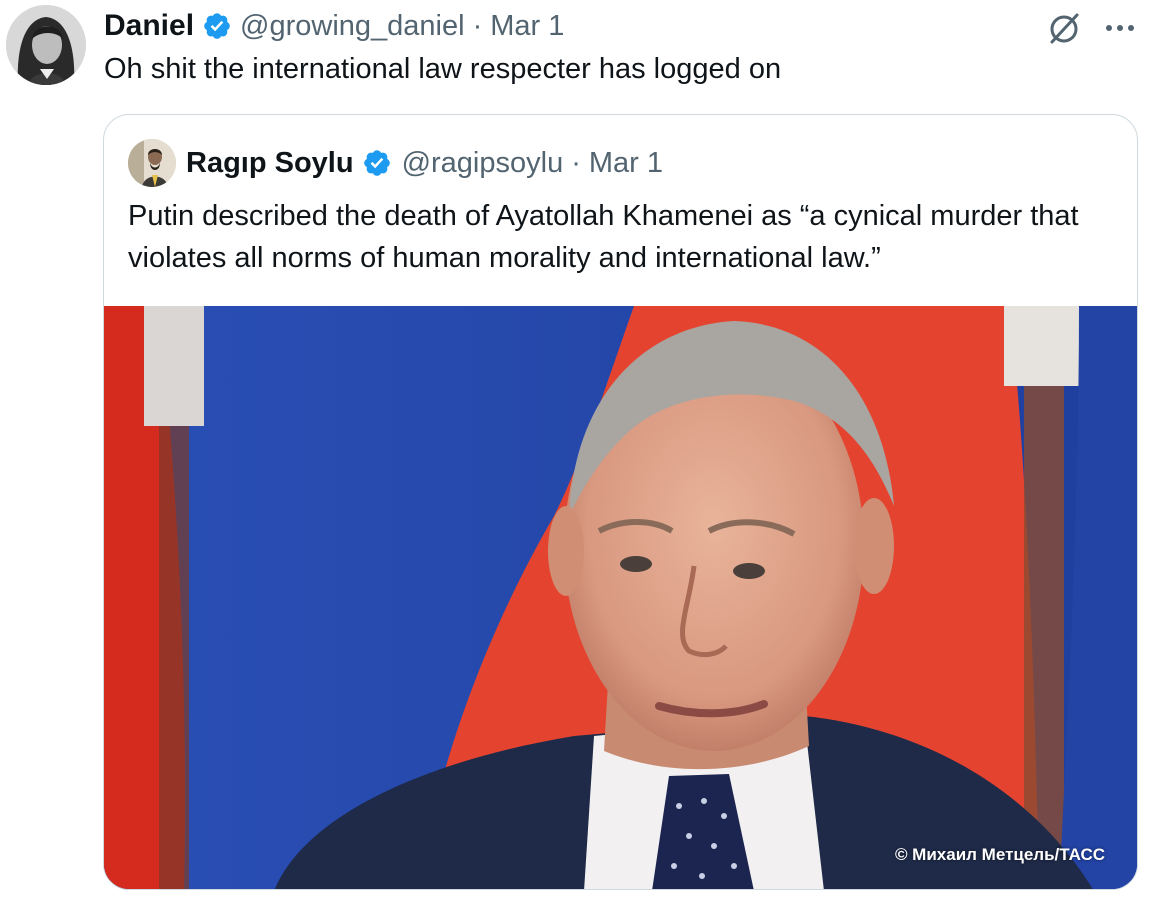 The width and height of the screenshot is (1157, 901). I want to click on tweet-header: Daniel @growing_daniel · Mar 1, so click(334, 26).